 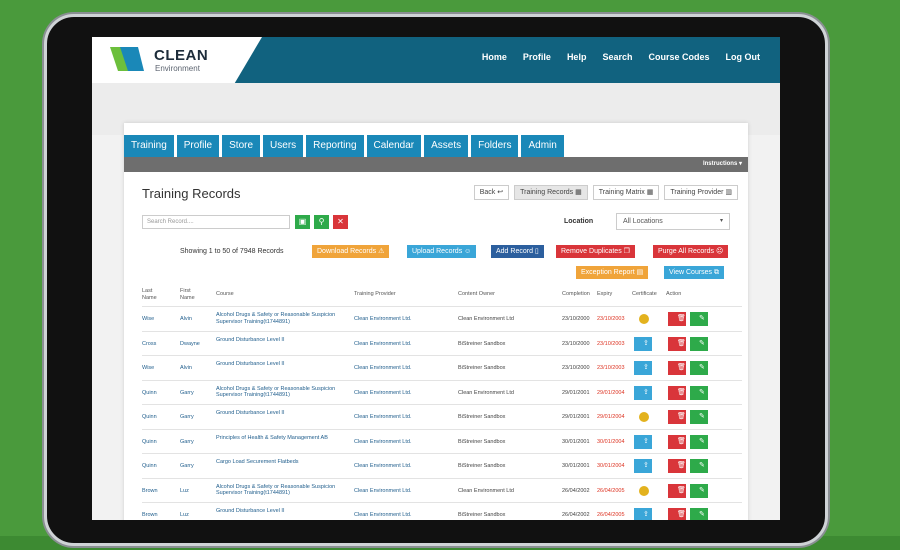 I want to click on col-expiry: Expiry, so click(x=604, y=294).